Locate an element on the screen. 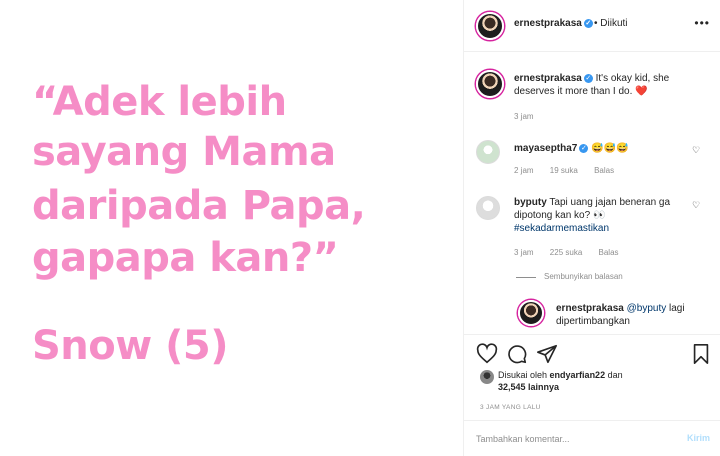 The image size is (720, 456). post-header: ernestprakasa ✓ • Diikuti ••• is located at coordinates (592, 26).